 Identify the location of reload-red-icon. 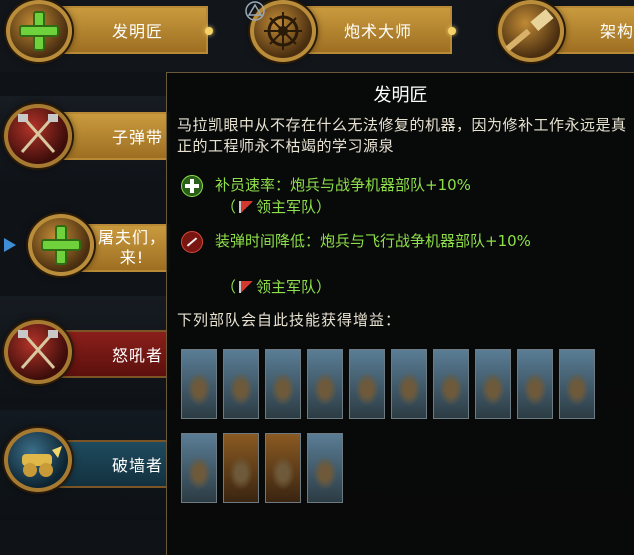
(192, 242).